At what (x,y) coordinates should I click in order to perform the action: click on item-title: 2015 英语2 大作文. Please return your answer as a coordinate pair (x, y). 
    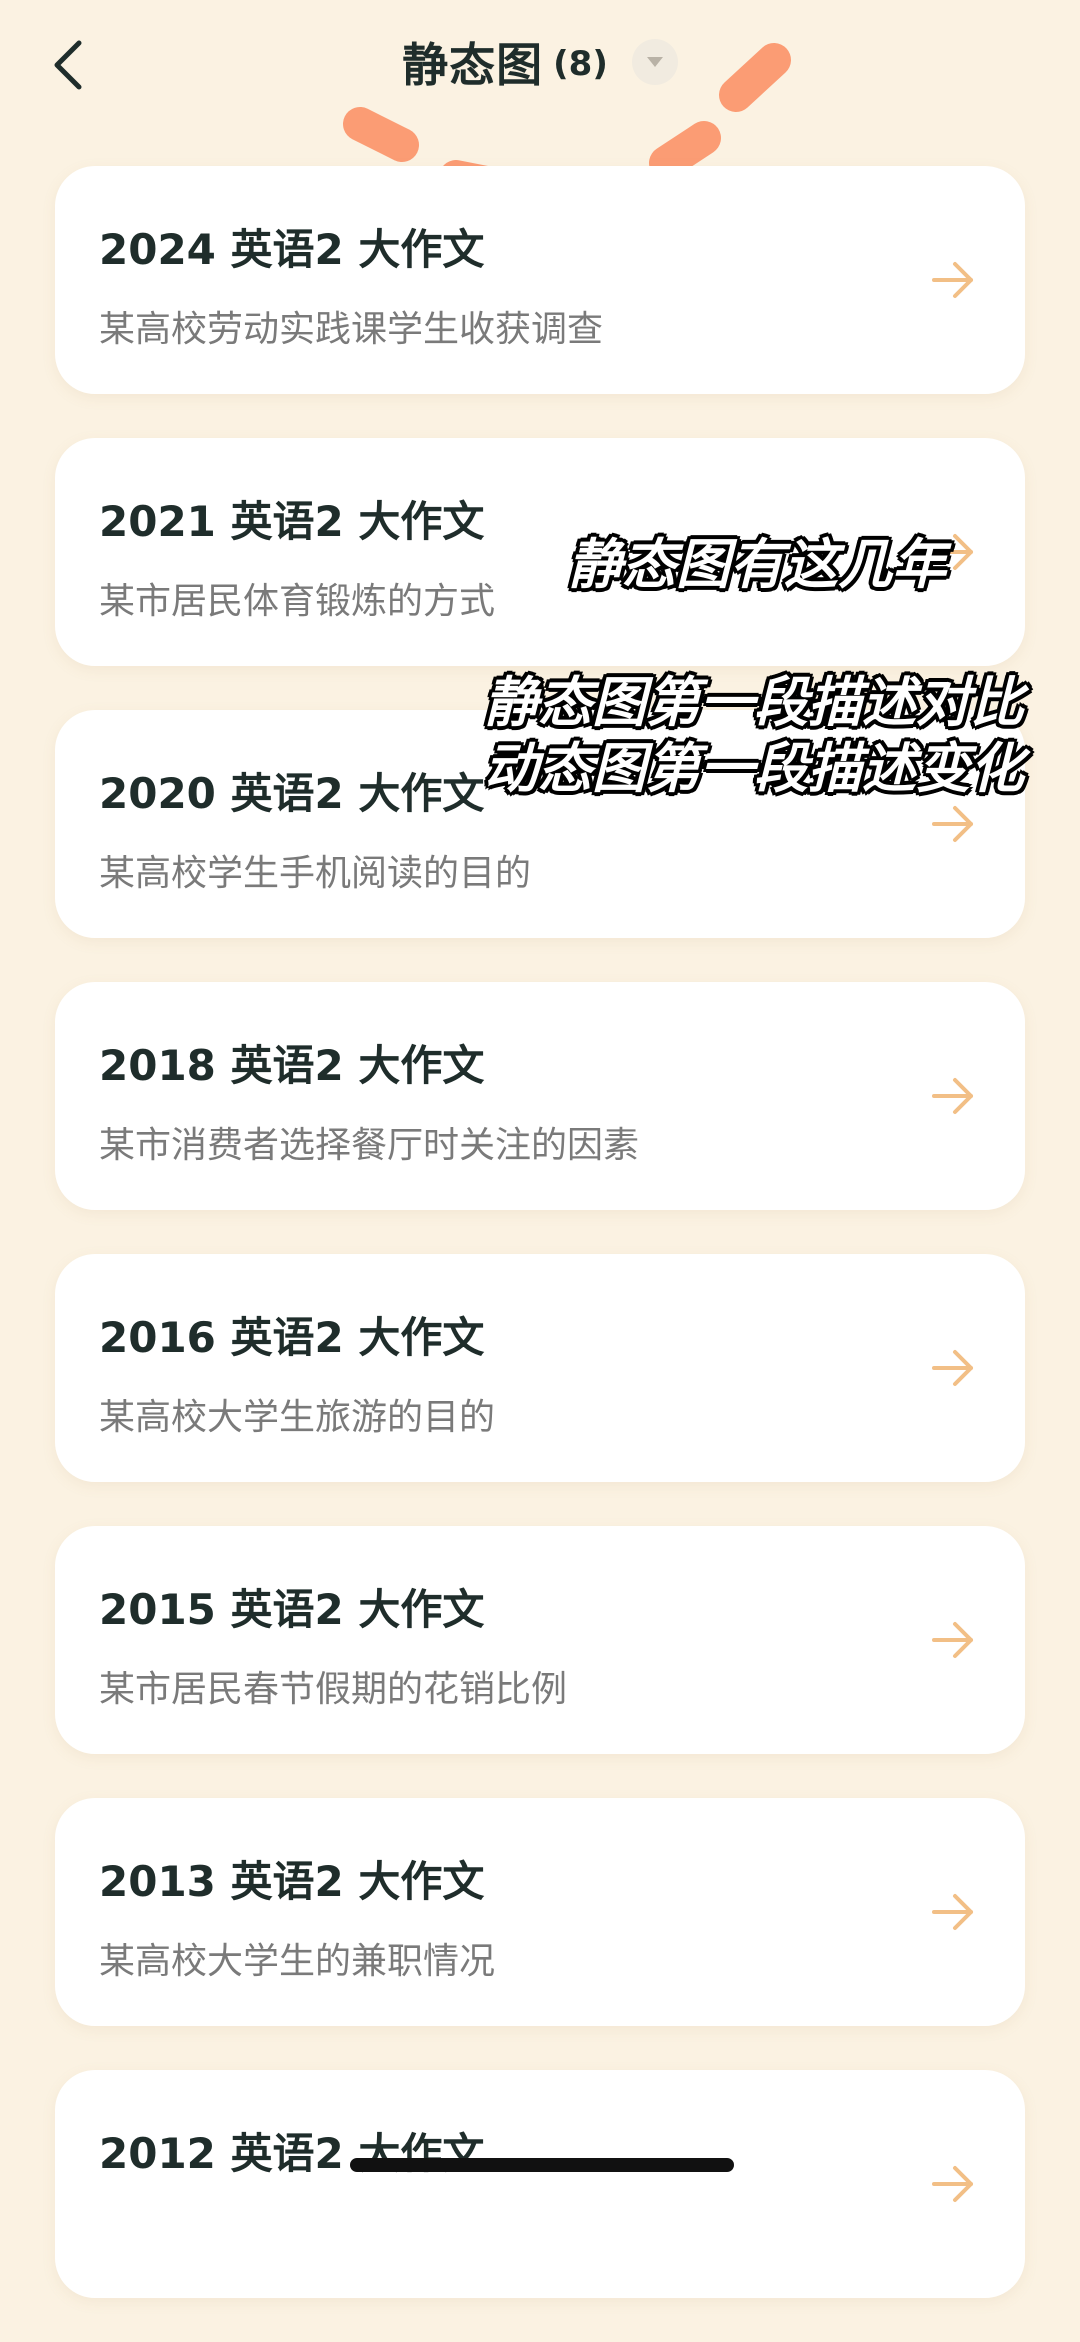
    Looking at the image, I should click on (292, 1609).